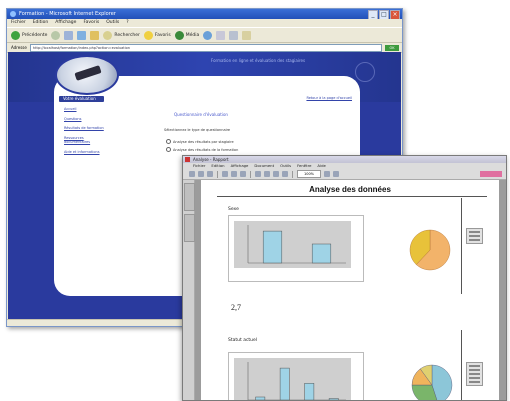  Describe the element at coordinates (260, 398) in the screenshot. I see `bar-a` at that location.